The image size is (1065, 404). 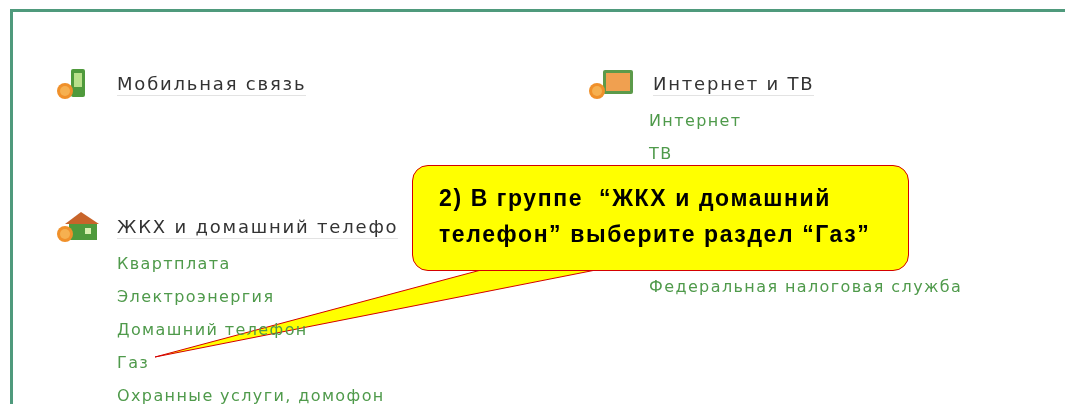 I want to click on service-link: Электроэнергия, so click(x=196, y=296).